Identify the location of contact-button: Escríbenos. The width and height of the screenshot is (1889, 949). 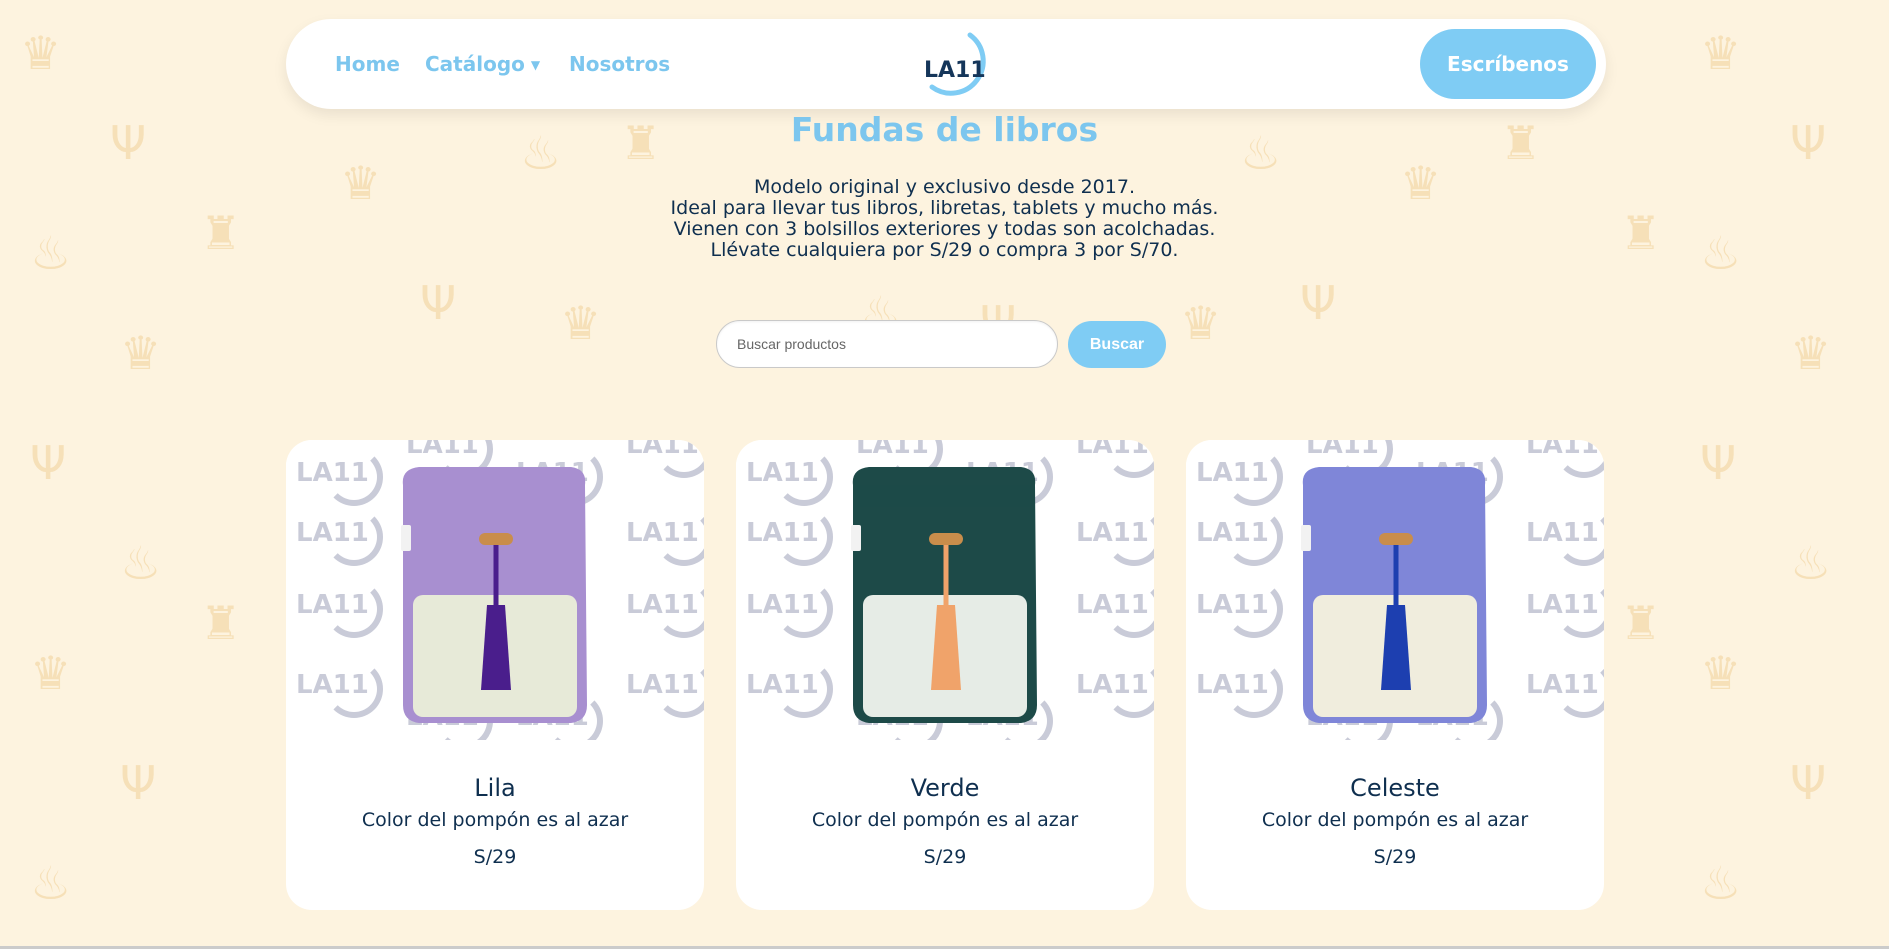
(1508, 64).